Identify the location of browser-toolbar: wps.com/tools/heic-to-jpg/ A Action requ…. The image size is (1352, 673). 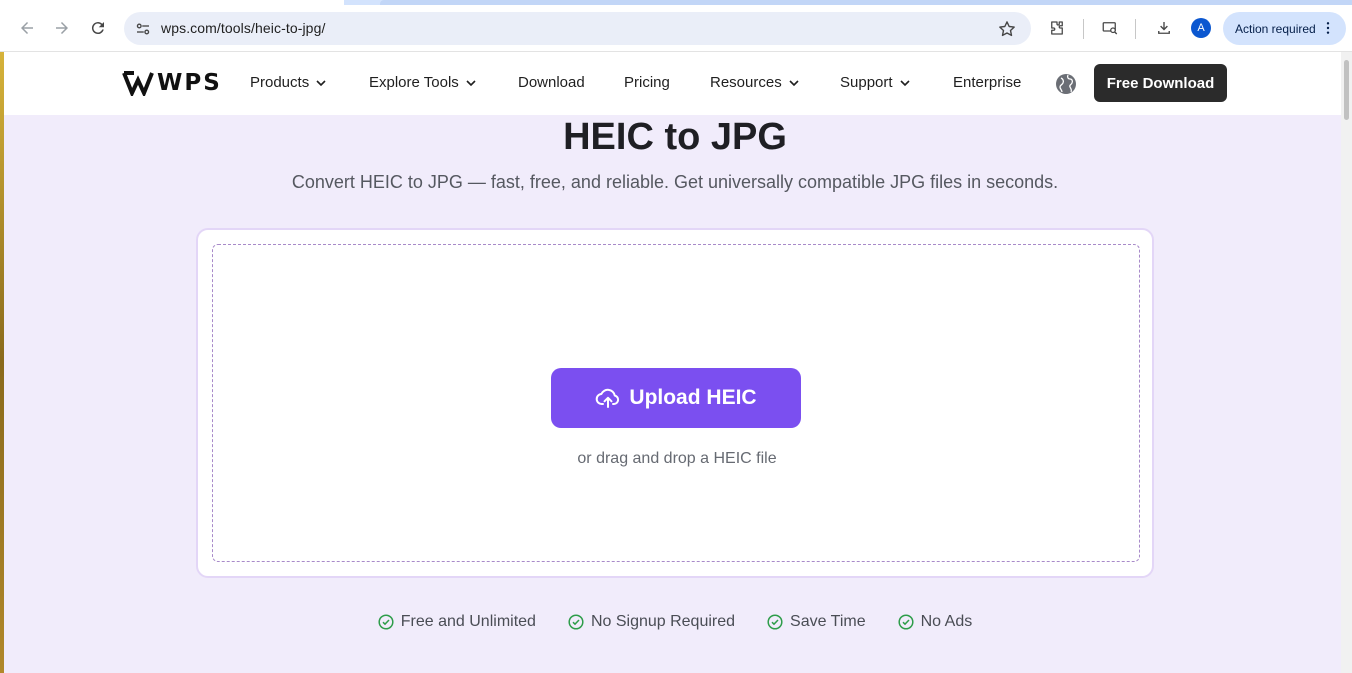
(676, 28).